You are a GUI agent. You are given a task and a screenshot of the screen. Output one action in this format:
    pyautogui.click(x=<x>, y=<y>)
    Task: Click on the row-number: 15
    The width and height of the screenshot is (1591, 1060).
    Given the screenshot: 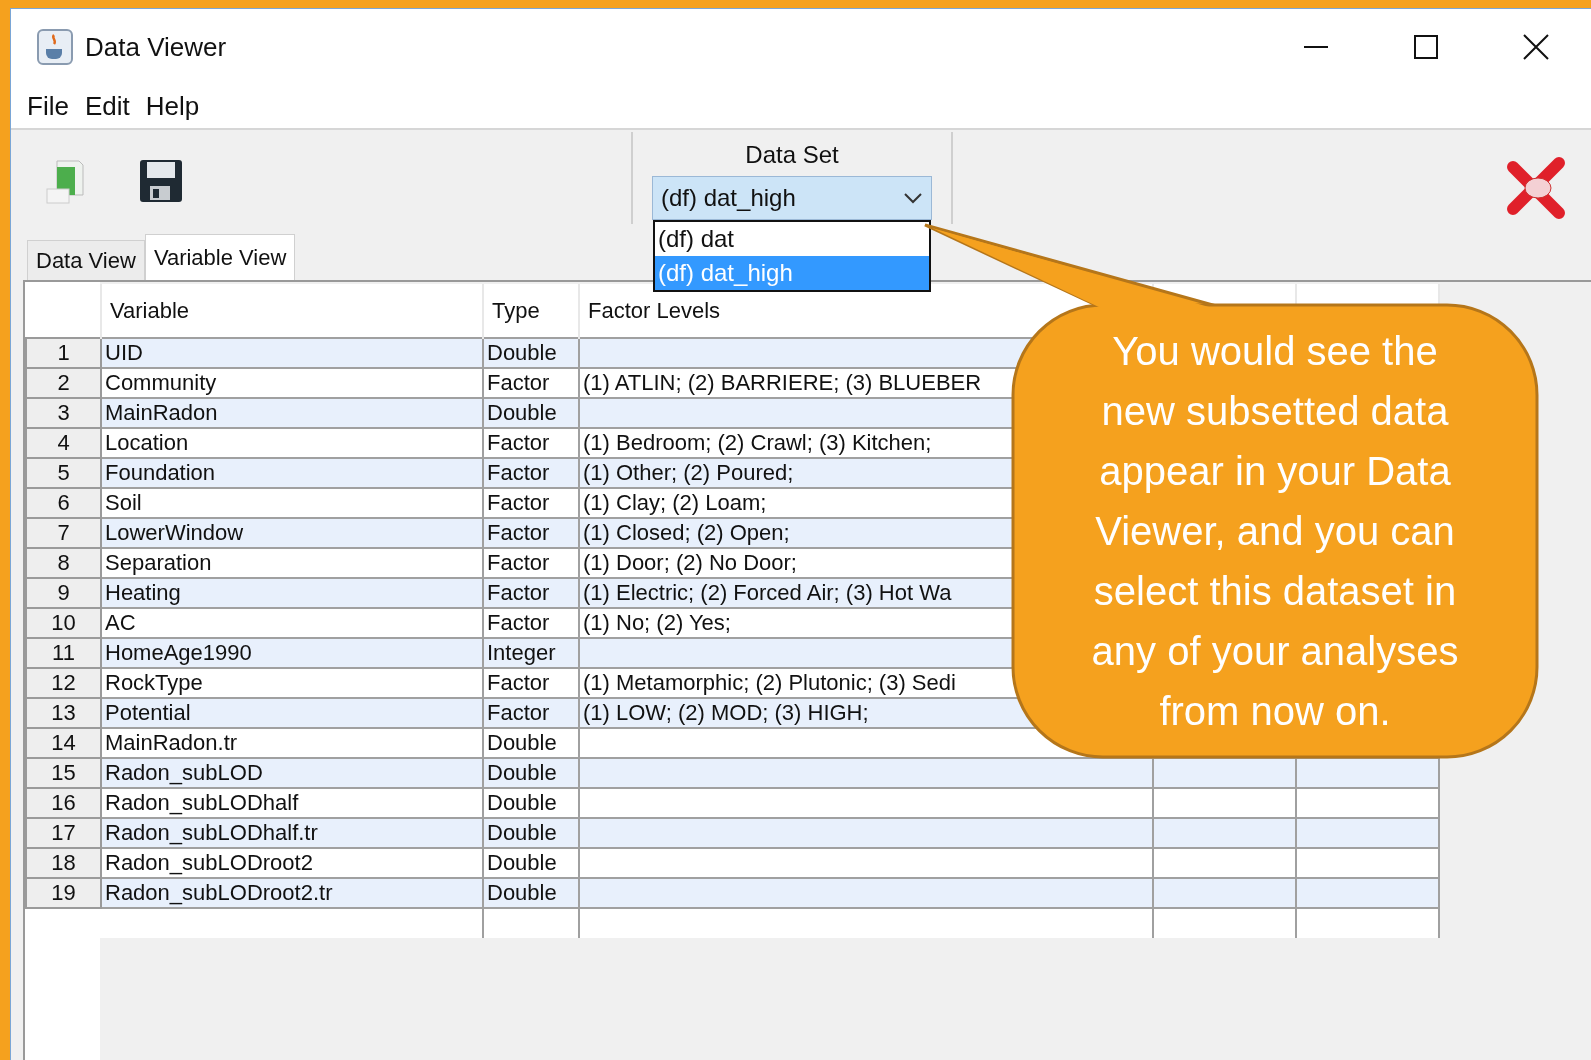 What is the action you would take?
    pyautogui.click(x=63, y=773)
    